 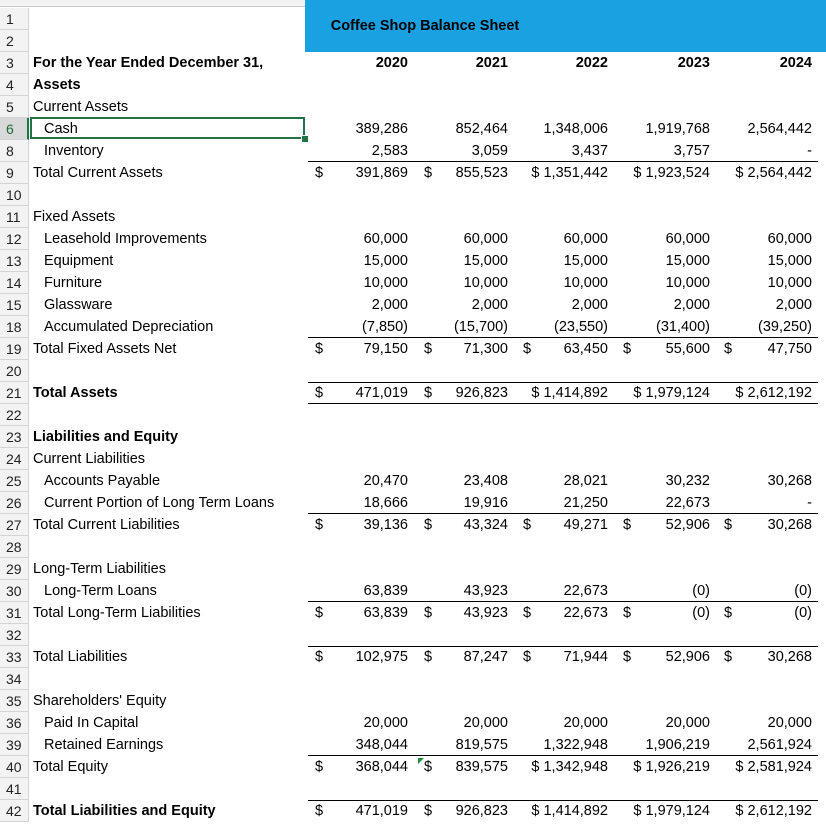 What do you see at coordinates (386, 503) in the screenshot?
I see `value-cell: 18,666` at bounding box center [386, 503].